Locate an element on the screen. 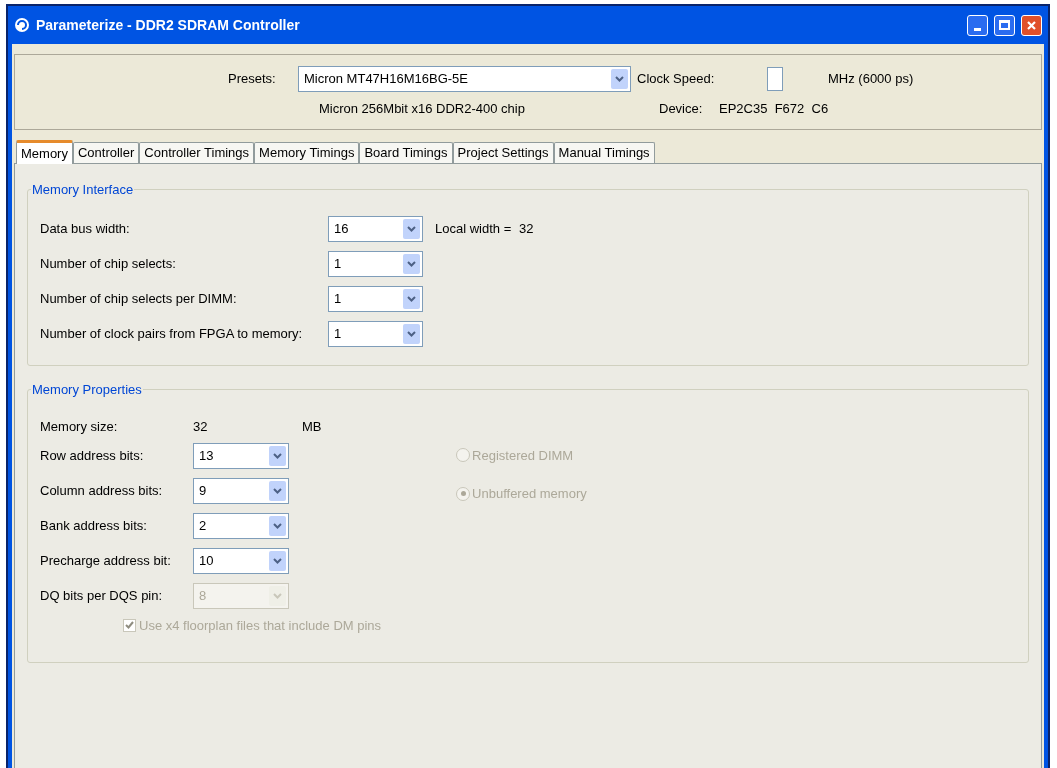 This screenshot has height=768, width=1057. dropdown: 10 is located at coordinates (241, 560).